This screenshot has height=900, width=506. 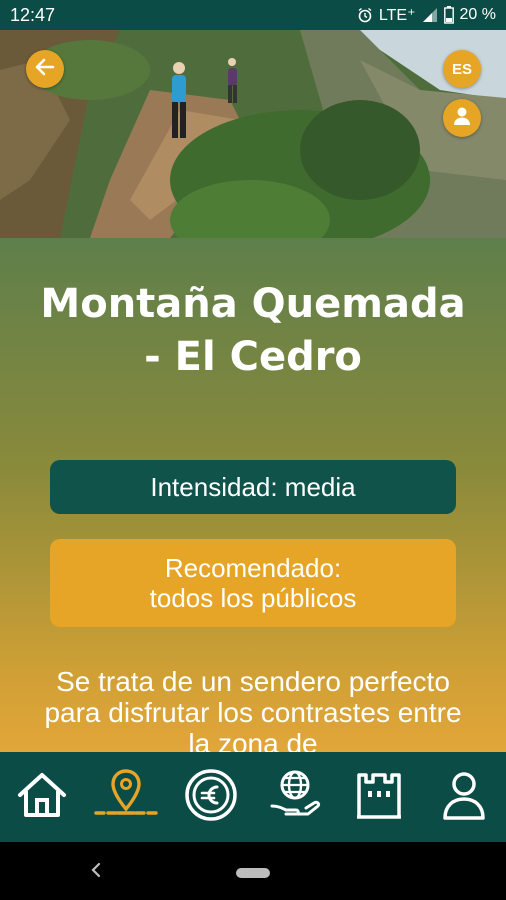 I want to click on bottom-nav, so click(x=253, y=797).